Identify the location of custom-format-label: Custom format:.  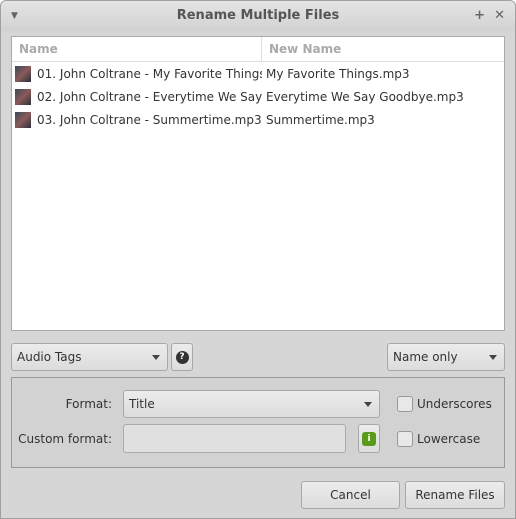
(65, 439).